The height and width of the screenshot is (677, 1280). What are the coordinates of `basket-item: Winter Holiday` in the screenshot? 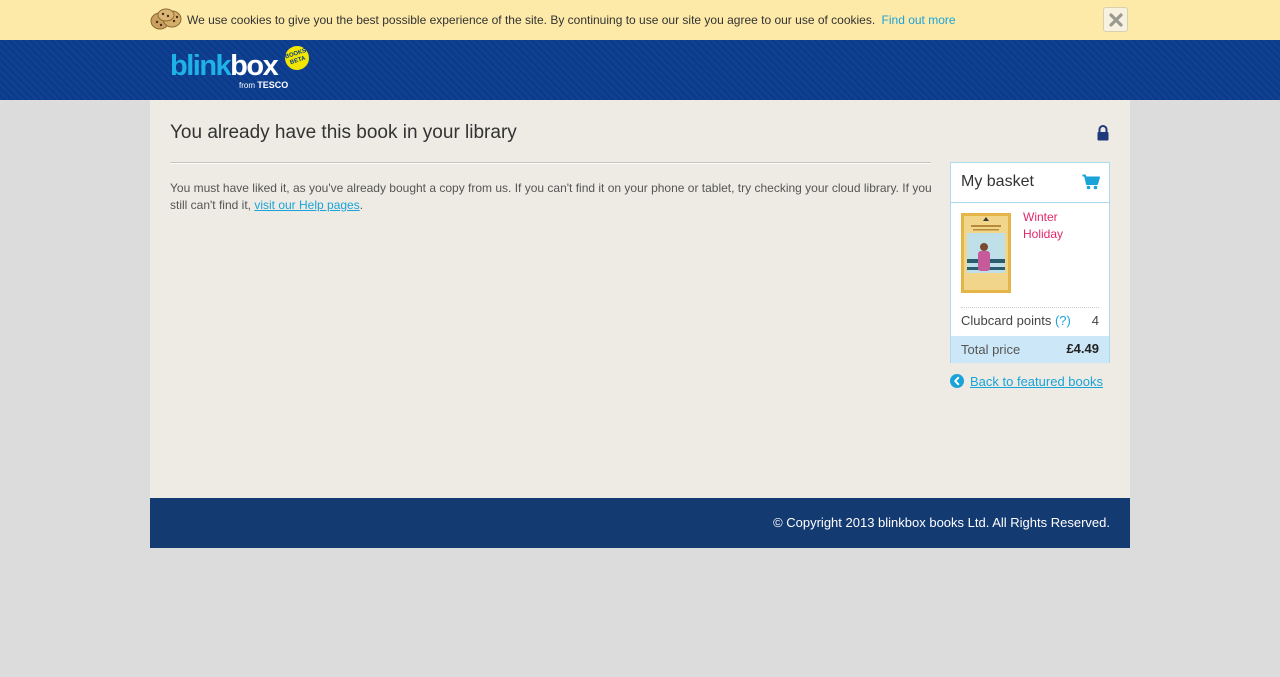 It's located at (1030, 255).